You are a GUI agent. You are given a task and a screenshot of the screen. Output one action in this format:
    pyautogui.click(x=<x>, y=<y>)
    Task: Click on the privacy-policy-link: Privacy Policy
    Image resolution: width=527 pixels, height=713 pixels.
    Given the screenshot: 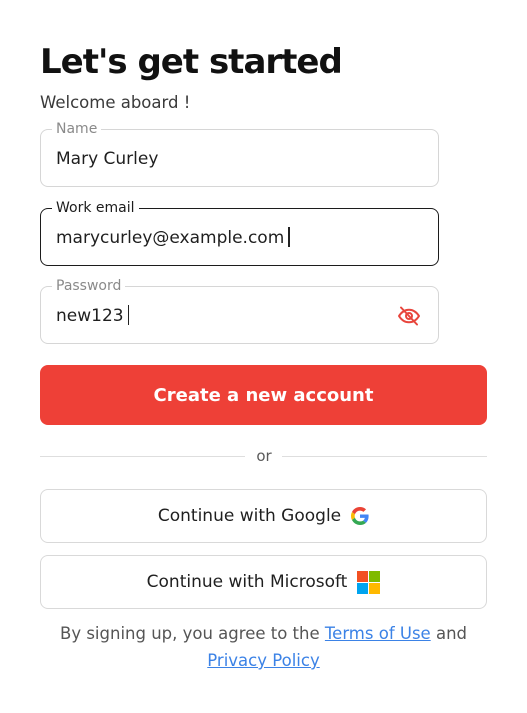 What is the action you would take?
    pyautogui.click(x=263, y=660)
    